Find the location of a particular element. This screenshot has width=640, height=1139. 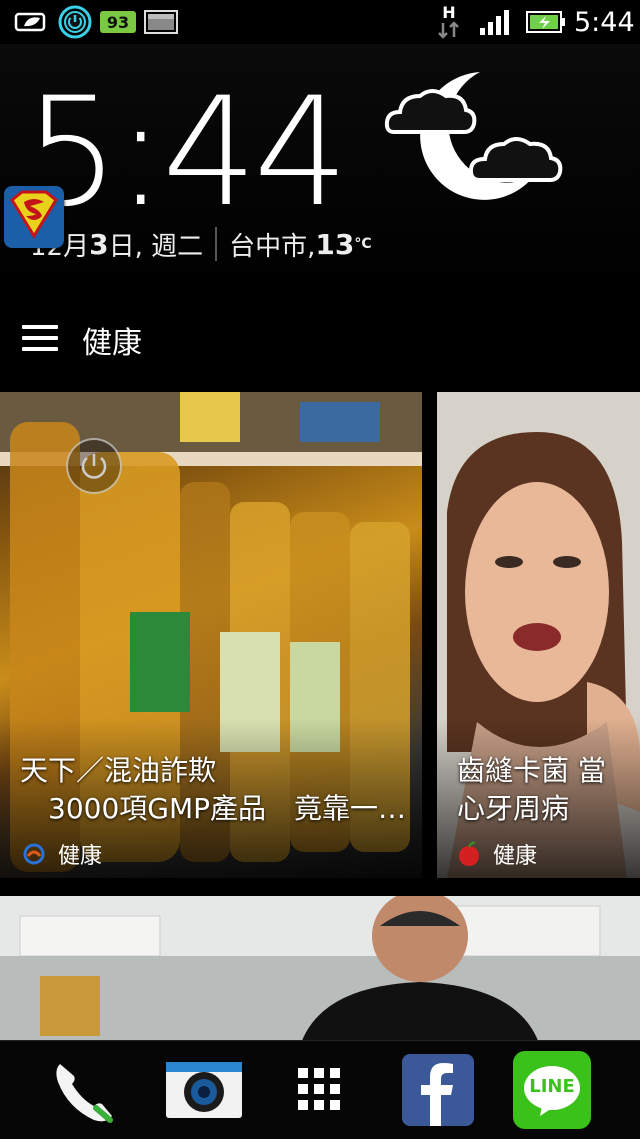

city-label: 台中市, is located at coordinates (272, 246).